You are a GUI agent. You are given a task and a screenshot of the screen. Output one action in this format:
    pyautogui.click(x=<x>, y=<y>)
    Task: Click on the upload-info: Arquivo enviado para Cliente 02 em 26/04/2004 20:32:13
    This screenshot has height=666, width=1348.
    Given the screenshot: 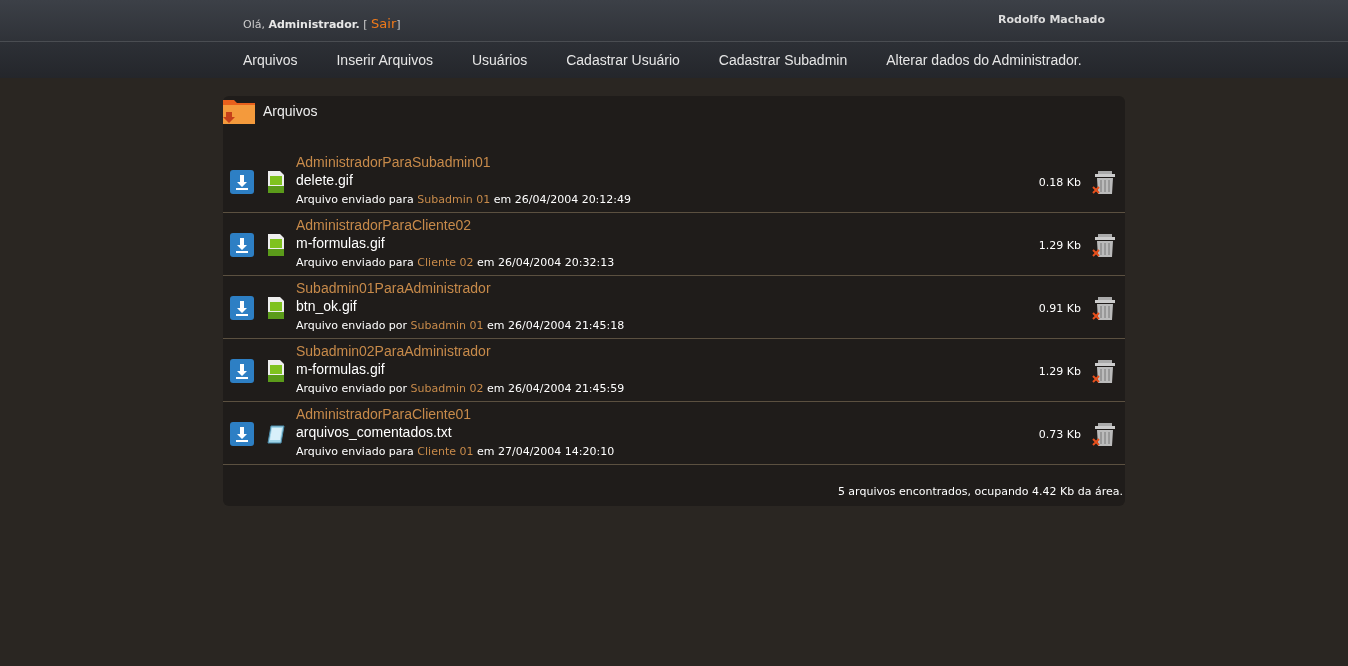 What is the action you would take?
    pyautogui.click(x=456, y=263)
    